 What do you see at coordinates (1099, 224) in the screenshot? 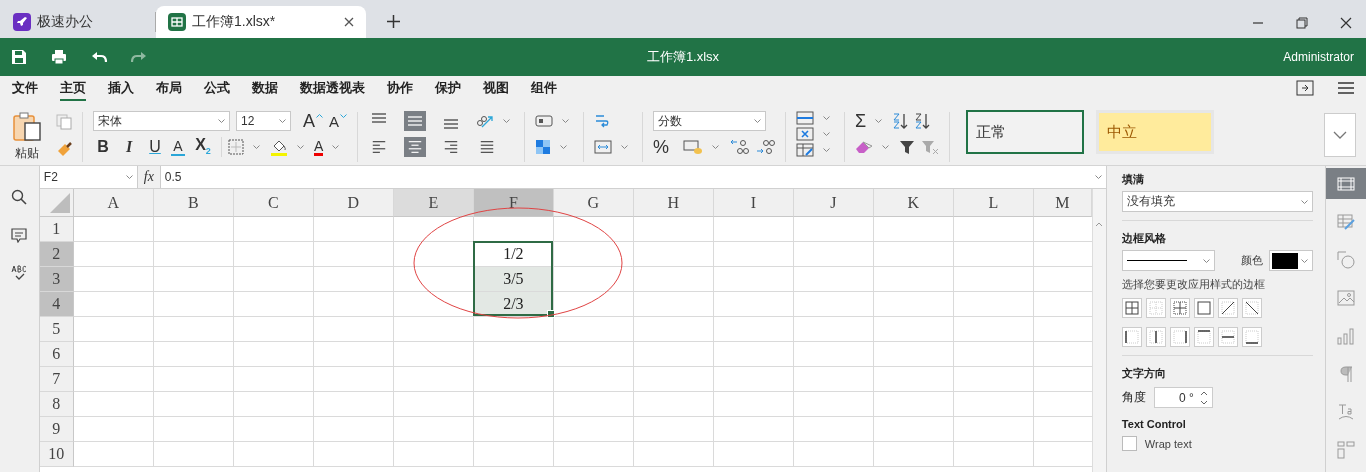
I see `scroll-up-icon` at bounding box center [1099, 224].